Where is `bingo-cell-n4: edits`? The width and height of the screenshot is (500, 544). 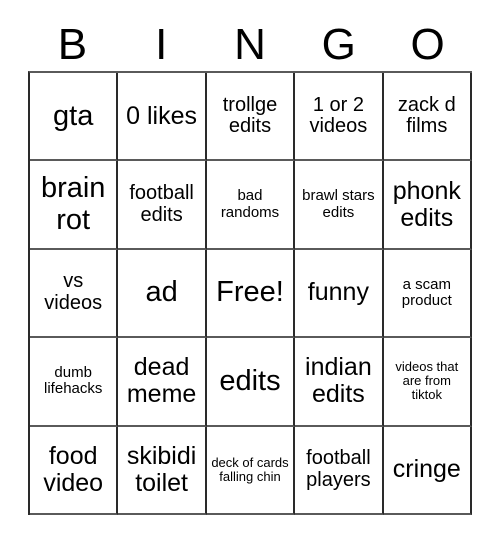
bingo-cell-n4: edits is located at coordinates (251, 382).